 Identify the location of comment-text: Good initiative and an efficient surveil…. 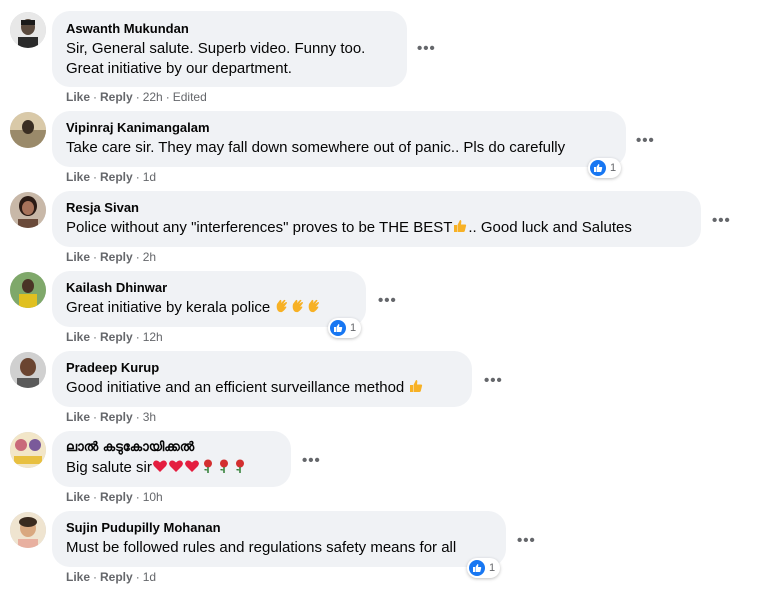
(262, 389).